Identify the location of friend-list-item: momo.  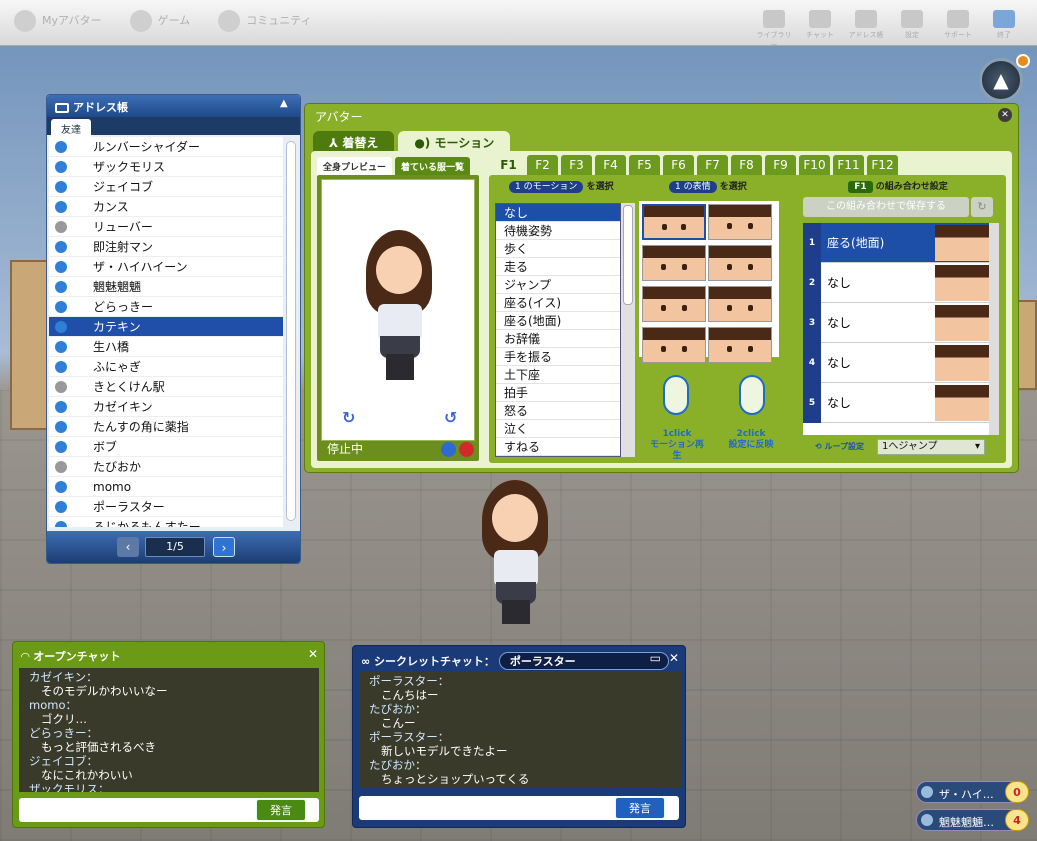
(166, 487).